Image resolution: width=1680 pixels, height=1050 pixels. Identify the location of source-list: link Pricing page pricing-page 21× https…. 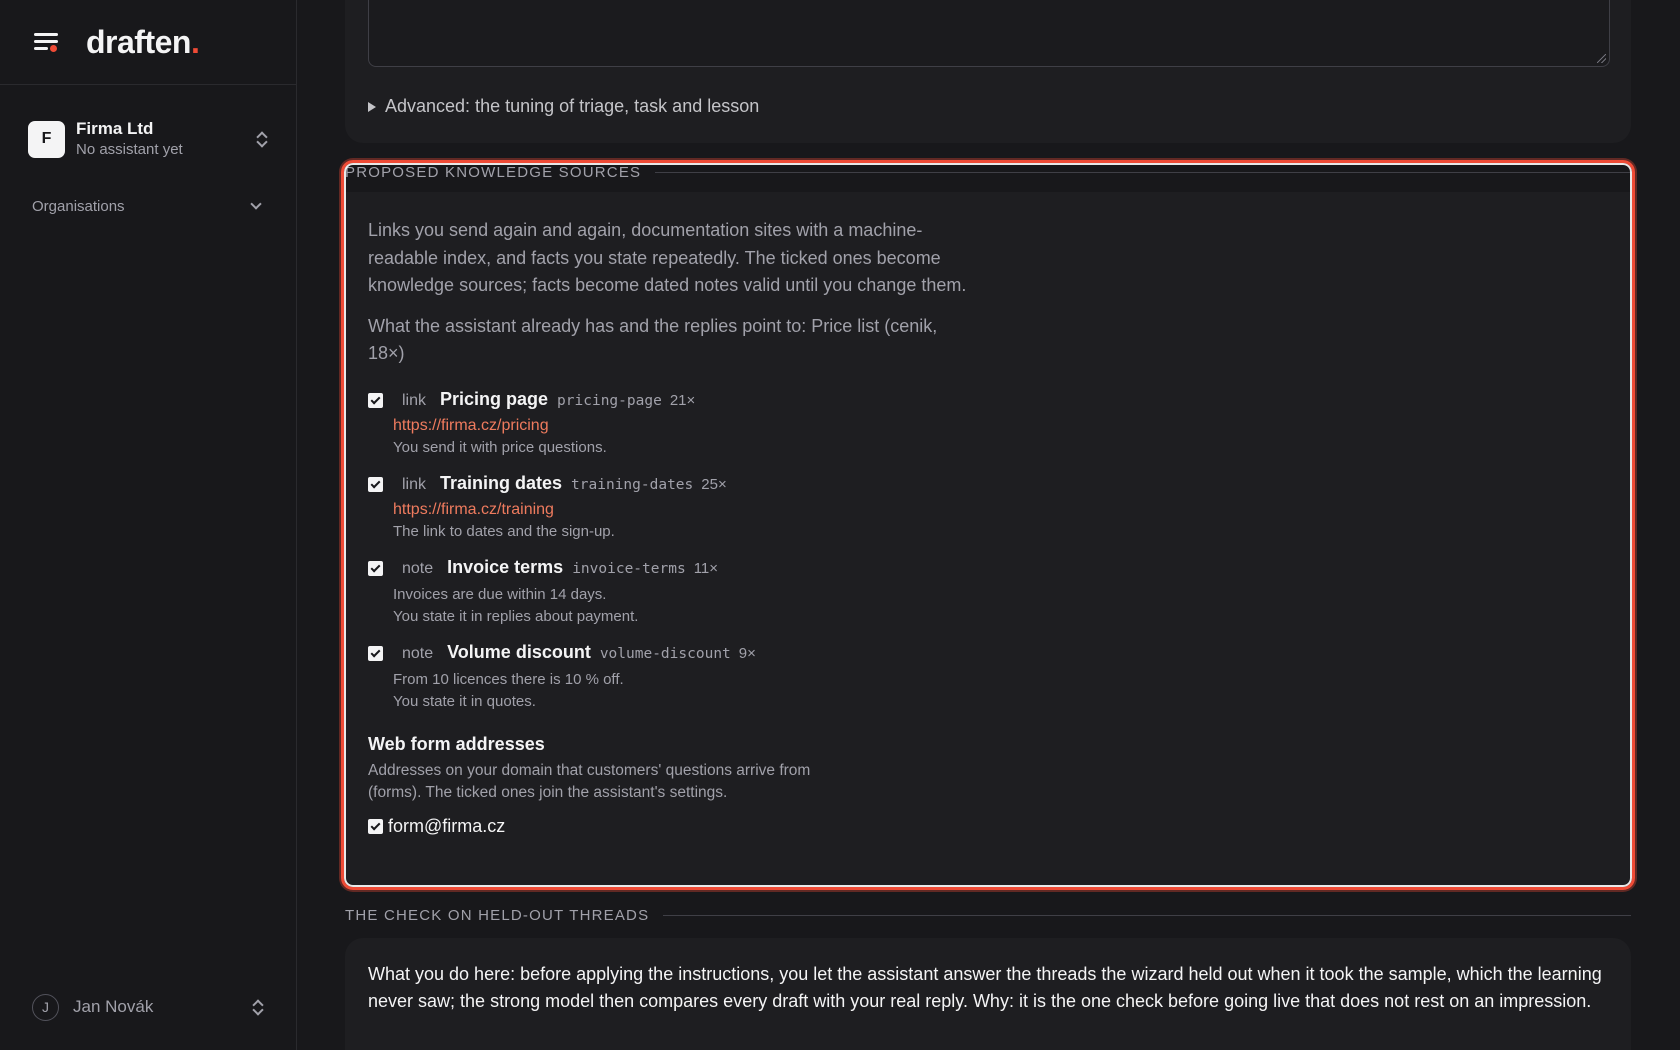
(668, 551).